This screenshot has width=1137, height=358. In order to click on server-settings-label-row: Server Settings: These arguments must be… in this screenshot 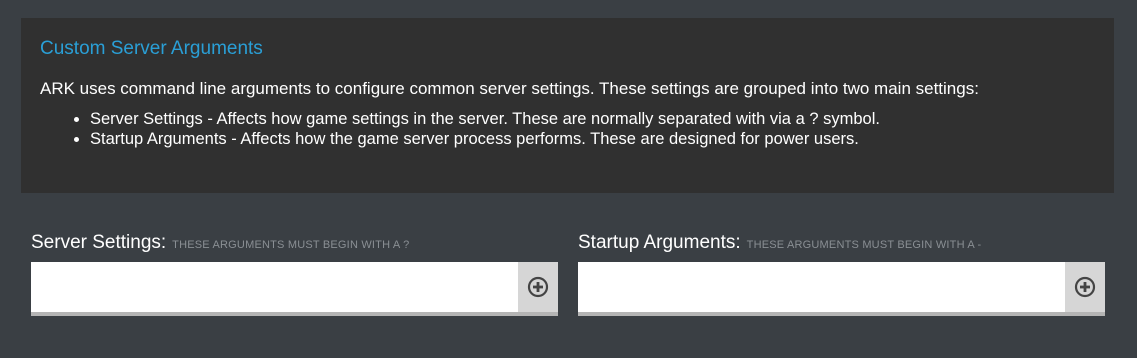, I will do `click(294, 243)`.